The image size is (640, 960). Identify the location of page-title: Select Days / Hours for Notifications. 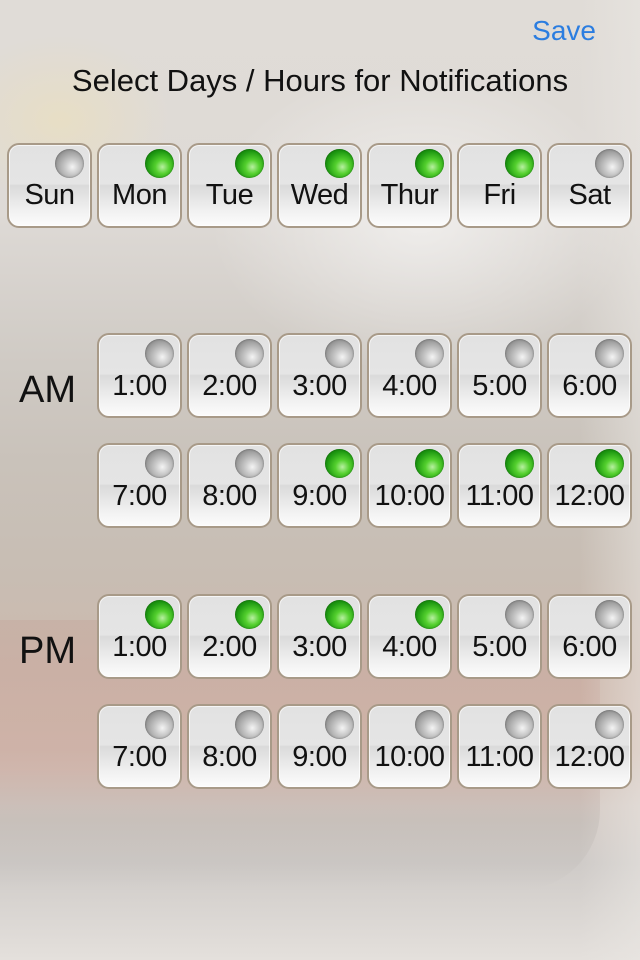
(320, 80).